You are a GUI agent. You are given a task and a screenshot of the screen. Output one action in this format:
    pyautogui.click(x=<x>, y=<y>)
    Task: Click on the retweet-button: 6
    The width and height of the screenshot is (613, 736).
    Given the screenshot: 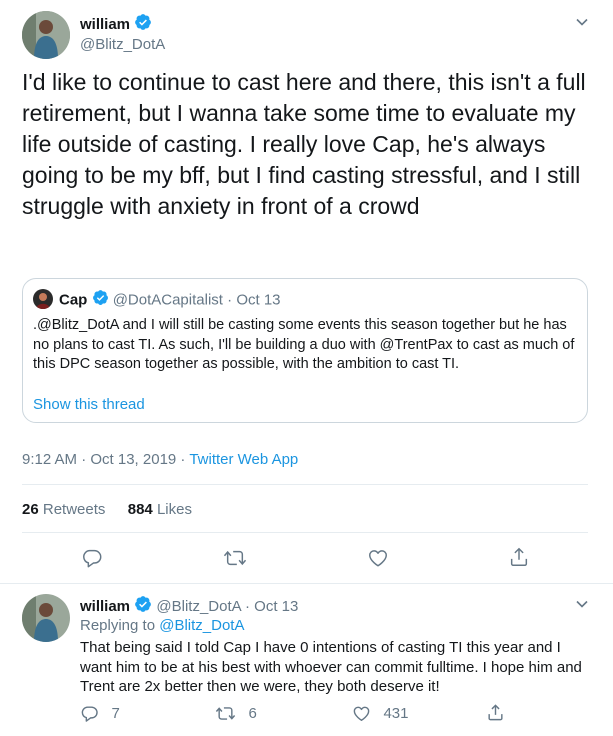 What is the action you would take?
    pyautogui.click(x=236, y=713)
    